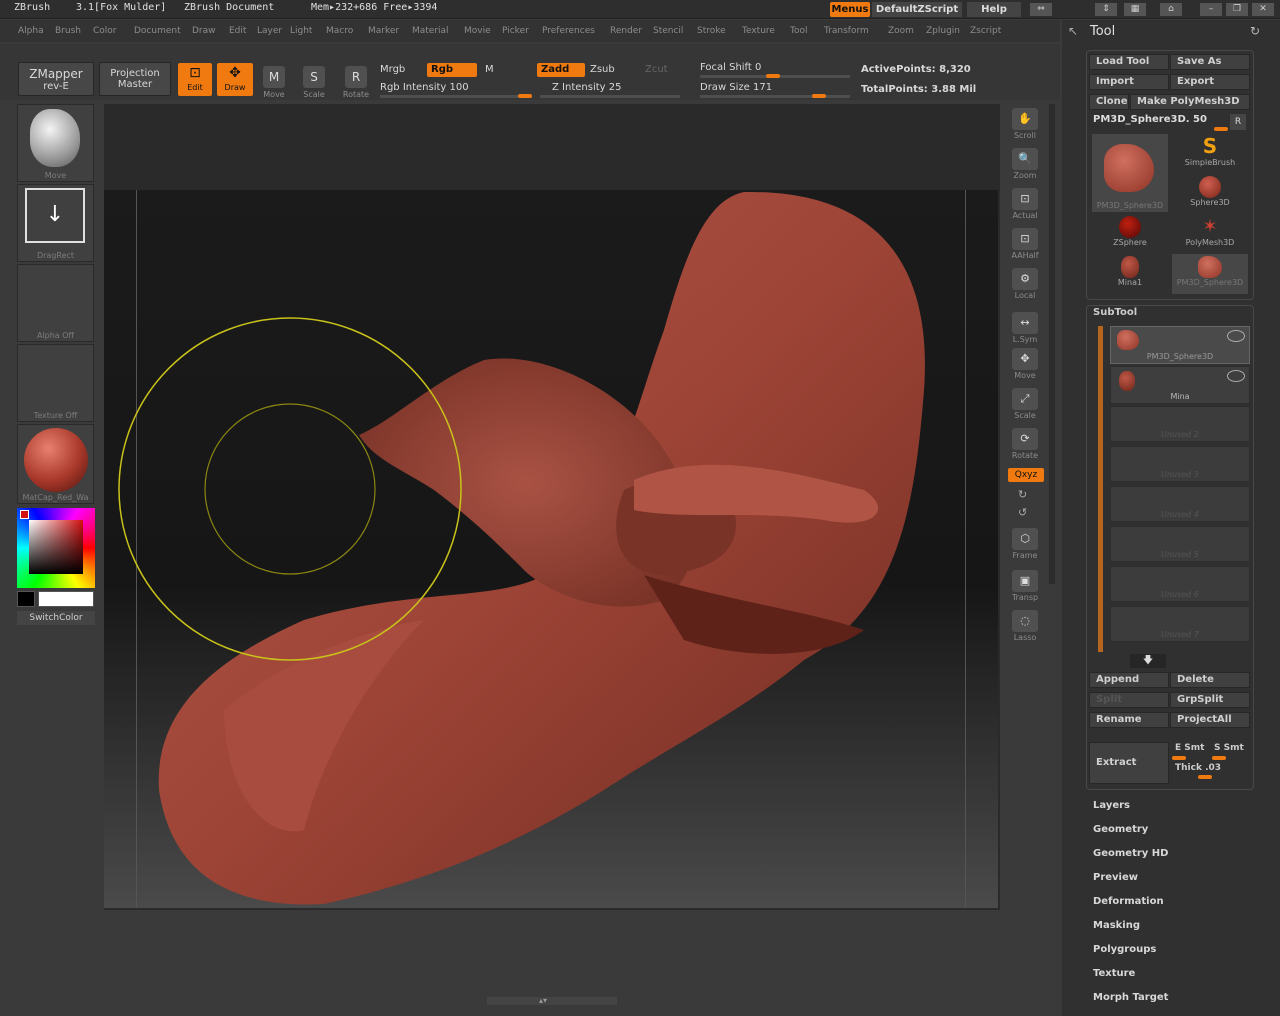  What do you see at coordinates (561, 70) in the screenshot?
I see `zadd-toggle: Zadd` at bounding box center [561, 70].